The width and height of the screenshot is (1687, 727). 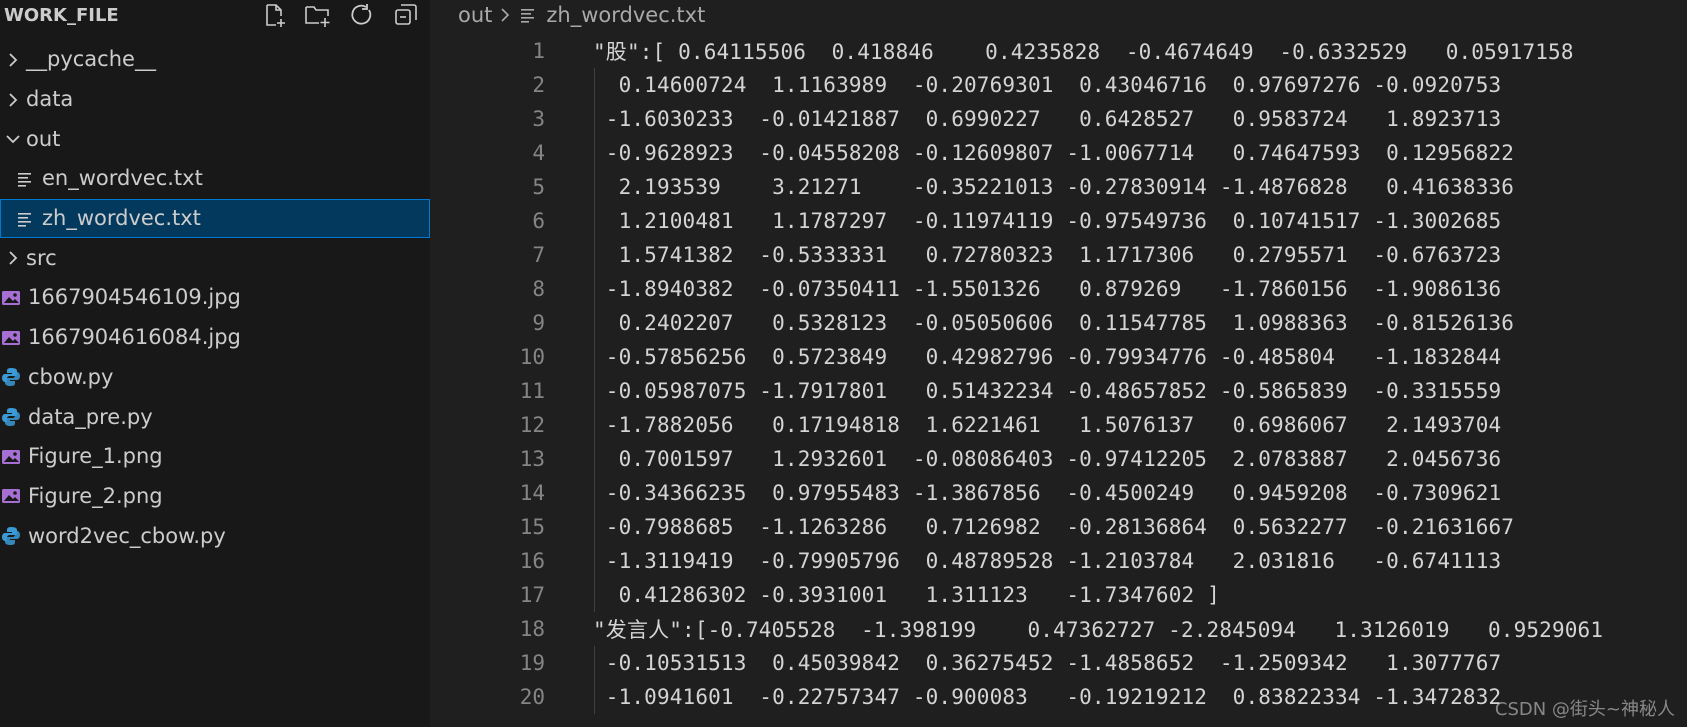 I want to click on tree-file-data-pre-py: data_pre.py, so click(x=215, y=417).